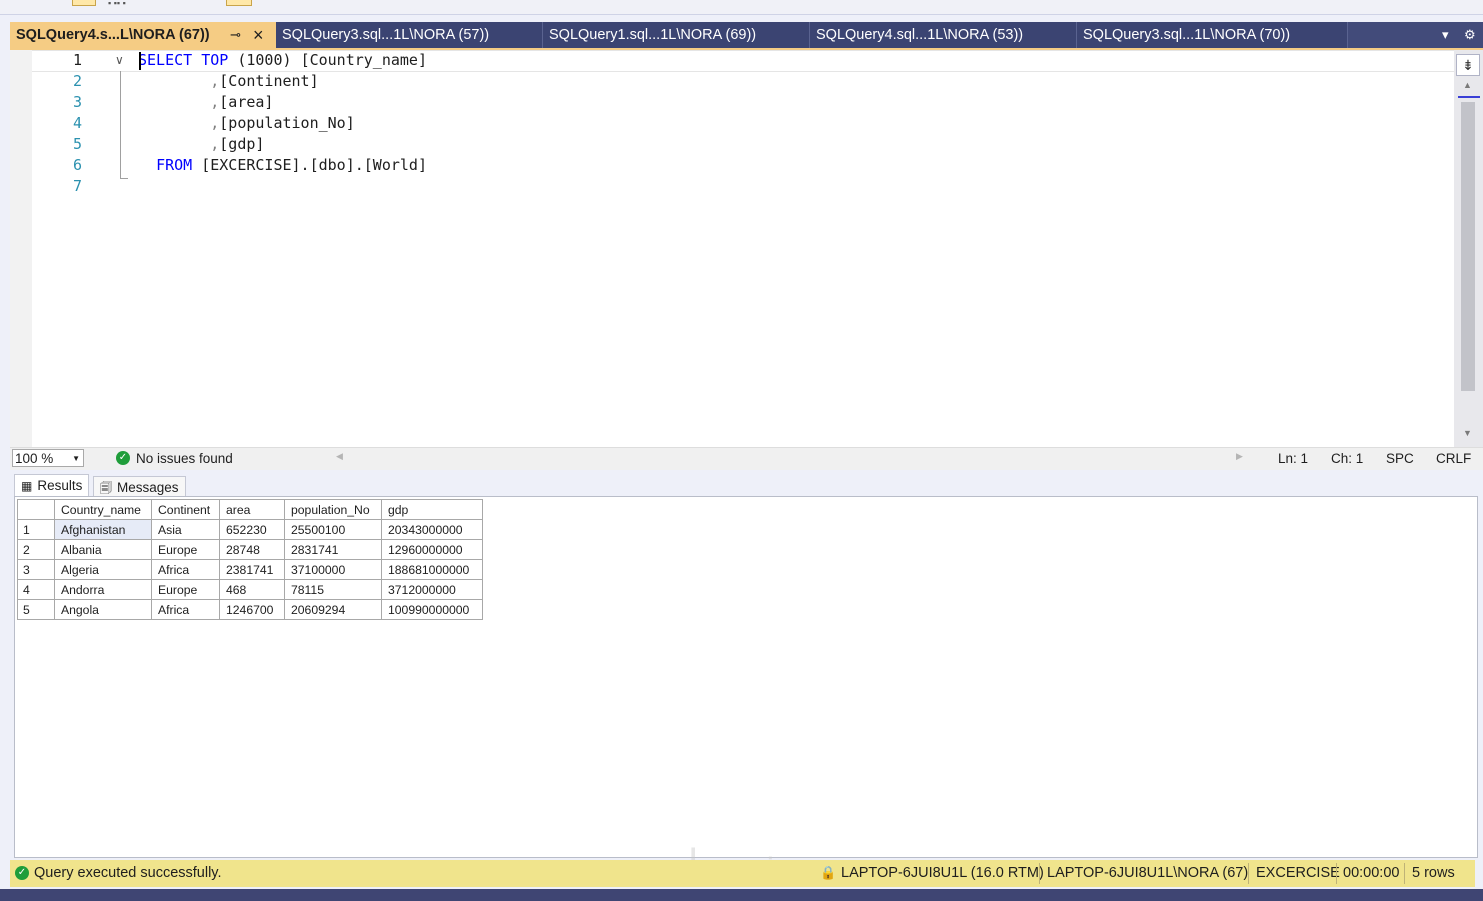  I want to click on tab-sqlquery4-active: SQLQuery4.s...L\NORA (67)) ⊸ ×, so click(147, 35).